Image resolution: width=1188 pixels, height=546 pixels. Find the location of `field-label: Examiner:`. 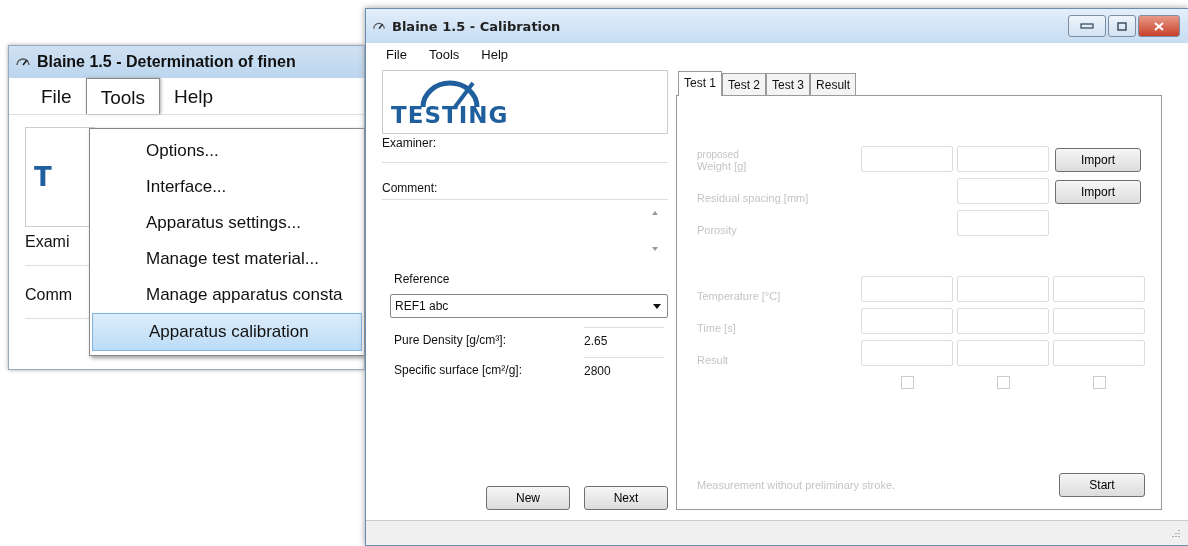

field-label: Examiner: is located at coordinates (410, 143).